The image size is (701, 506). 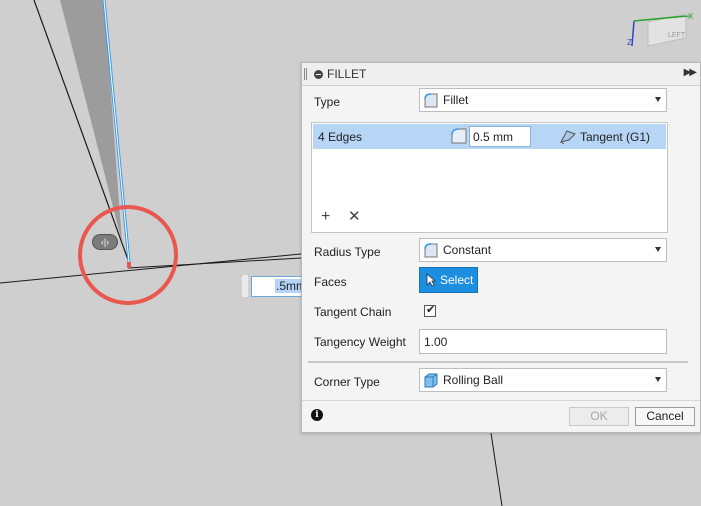 I want to click on tangent-chain-checkbox: ✔, so click(x=430, y=310).